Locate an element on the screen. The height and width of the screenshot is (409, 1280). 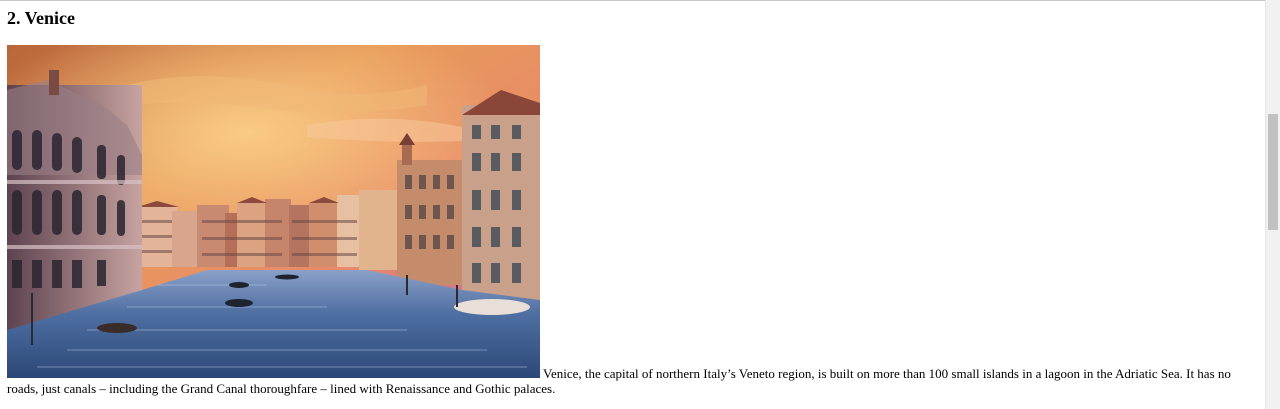
scrollbar-thumb is located at coordinates (1273, 172).